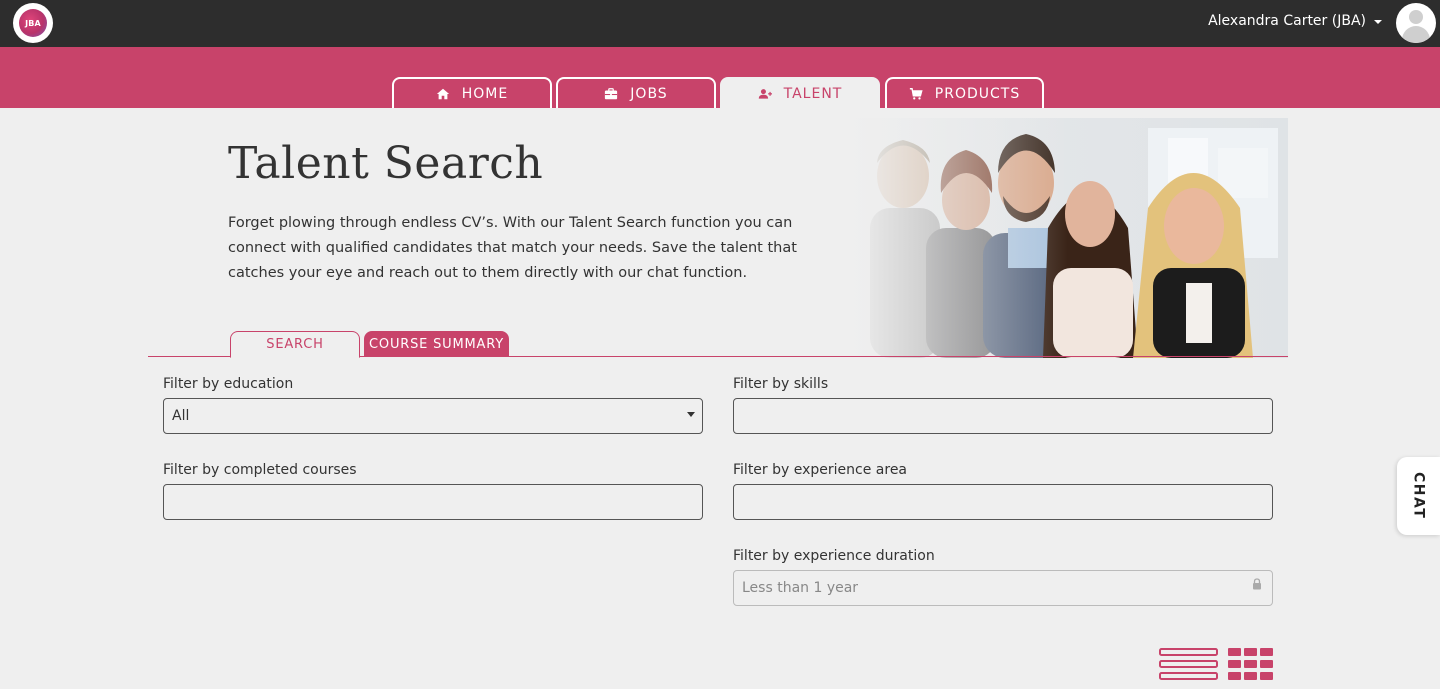  Describe the element at coordinates (813, 93) in the screenshot. I see `tab-talent-label: TALENT` at that location.